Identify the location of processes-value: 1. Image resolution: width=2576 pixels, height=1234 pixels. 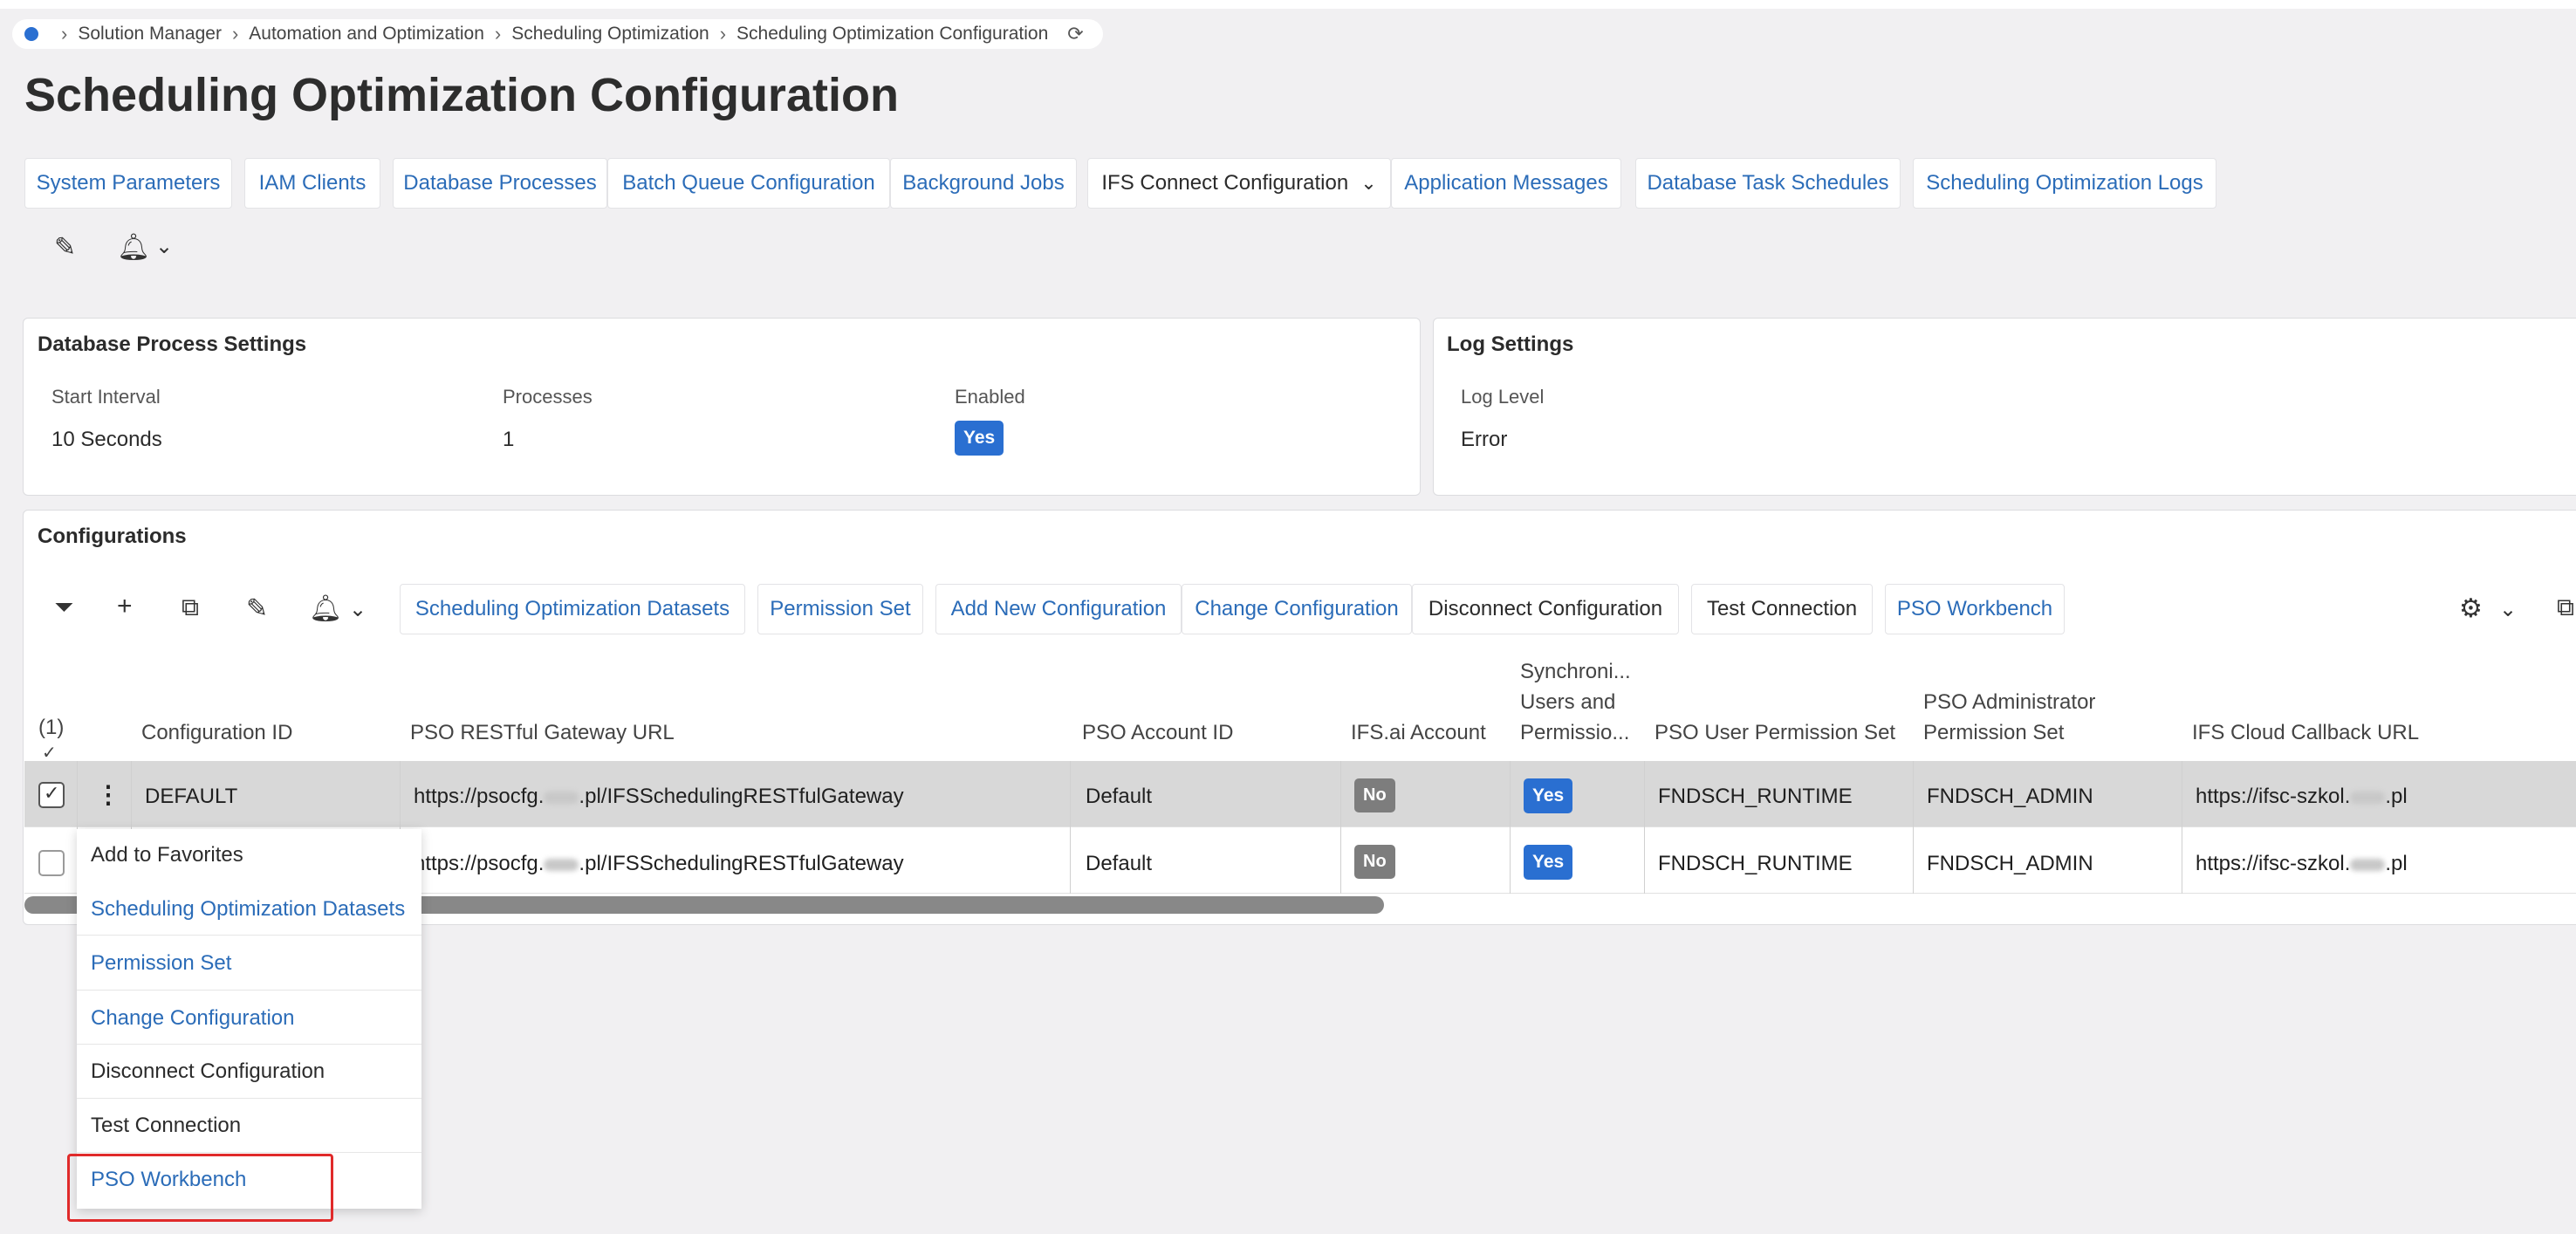
(509, 440).